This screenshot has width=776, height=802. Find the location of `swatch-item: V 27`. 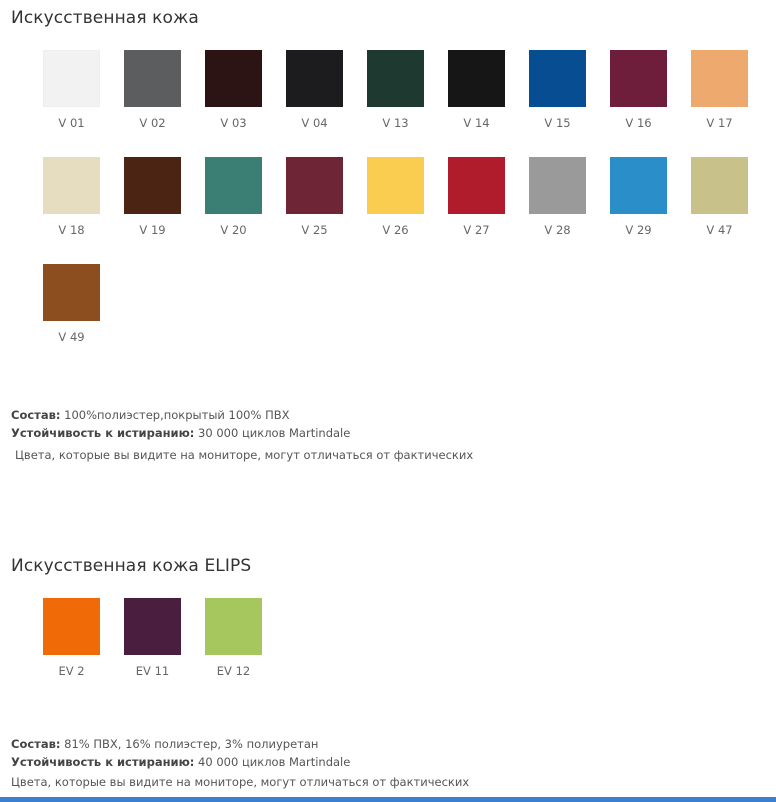

swatch-item: V 27 is located at coordinates (476, 210).